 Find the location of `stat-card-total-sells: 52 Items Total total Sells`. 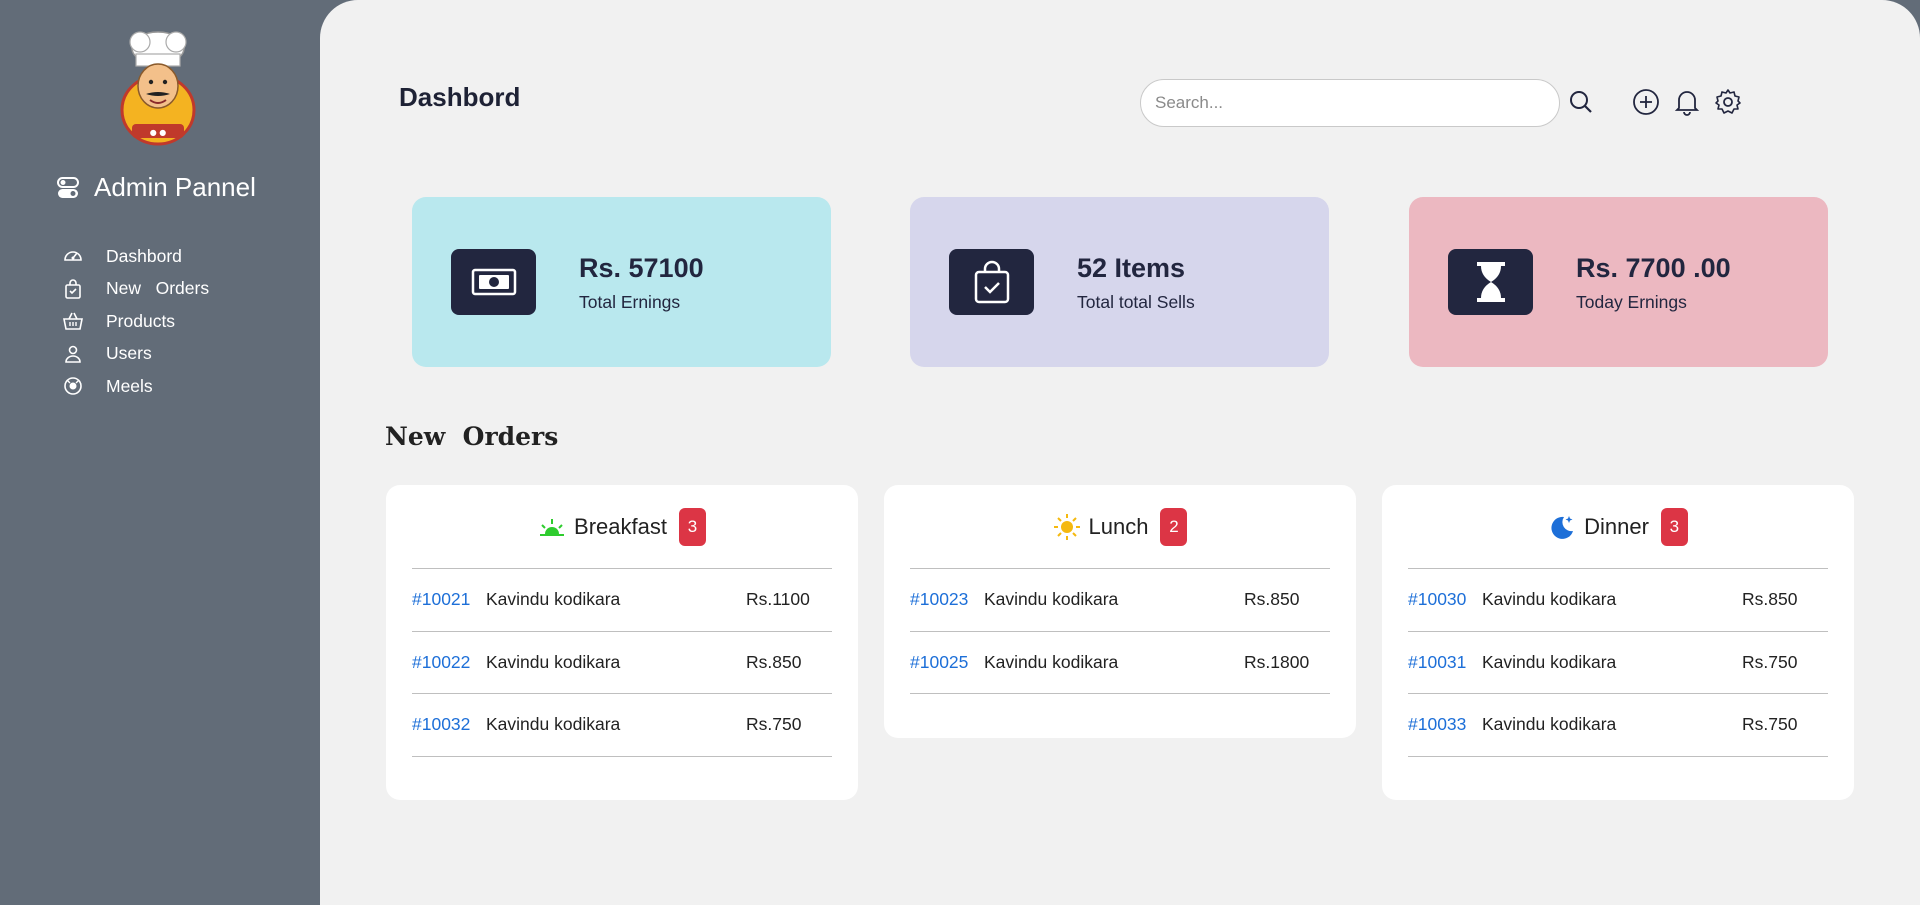

stat-card-total-sells: 52 Items Total total Sells is located at coordinates (1119, 282).